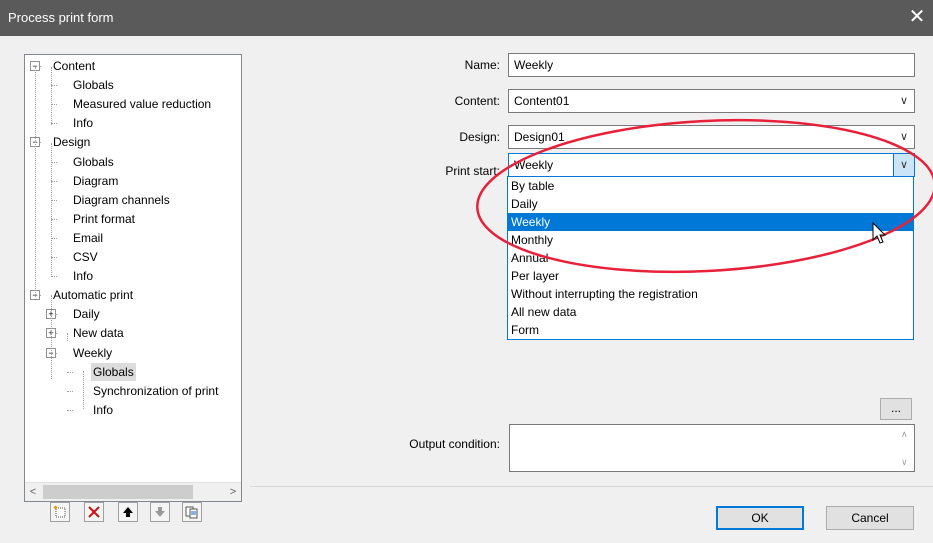 Image resolution: width=933 pixels, height=543 pixels. I want to click on mouse-cursor-icon, so click(879, 233).